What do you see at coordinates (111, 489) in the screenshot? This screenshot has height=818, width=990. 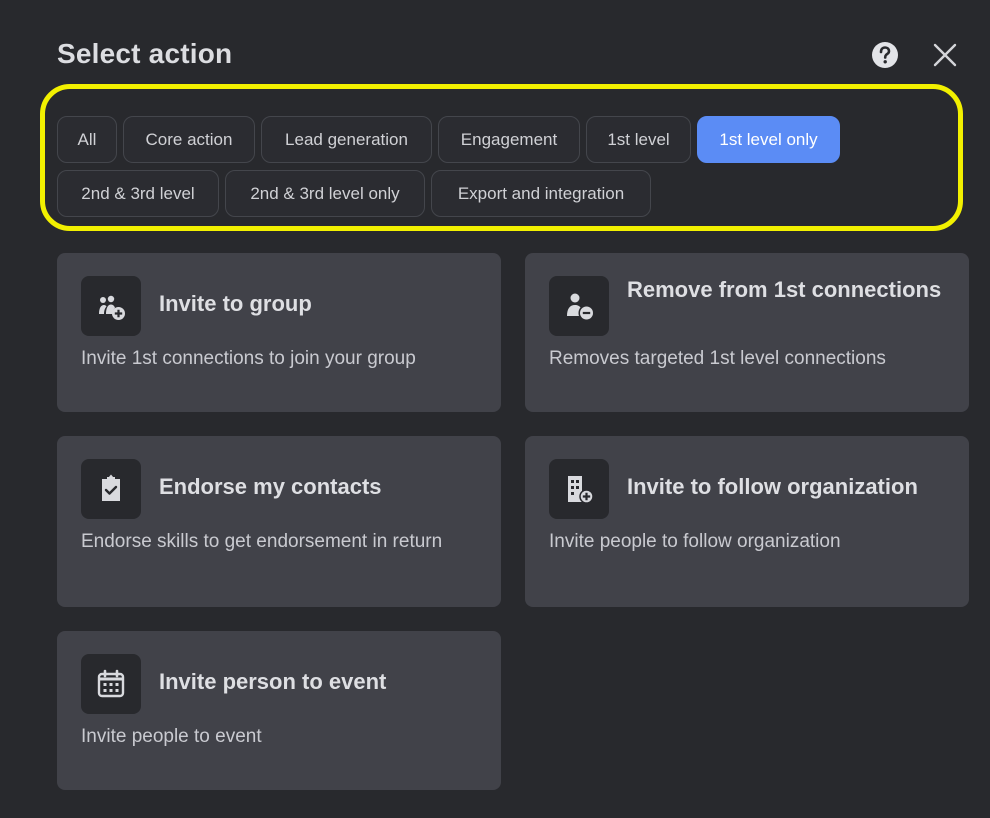 I see `clipboard-check-icon` at bounding box center [111, 489].